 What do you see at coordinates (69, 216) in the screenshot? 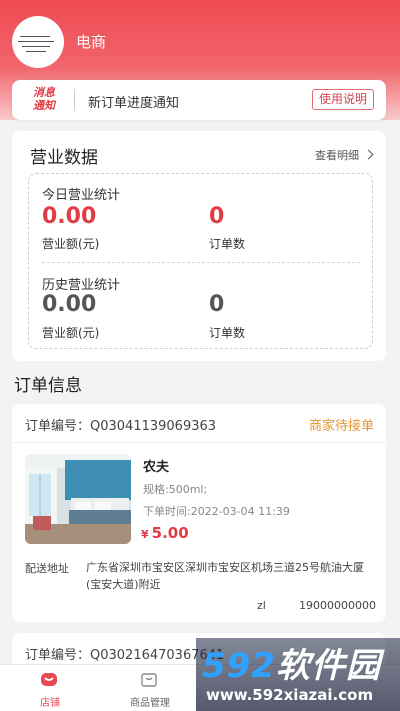
I see `today-revenue-value: 0.00` at bounding box center [69, 216].